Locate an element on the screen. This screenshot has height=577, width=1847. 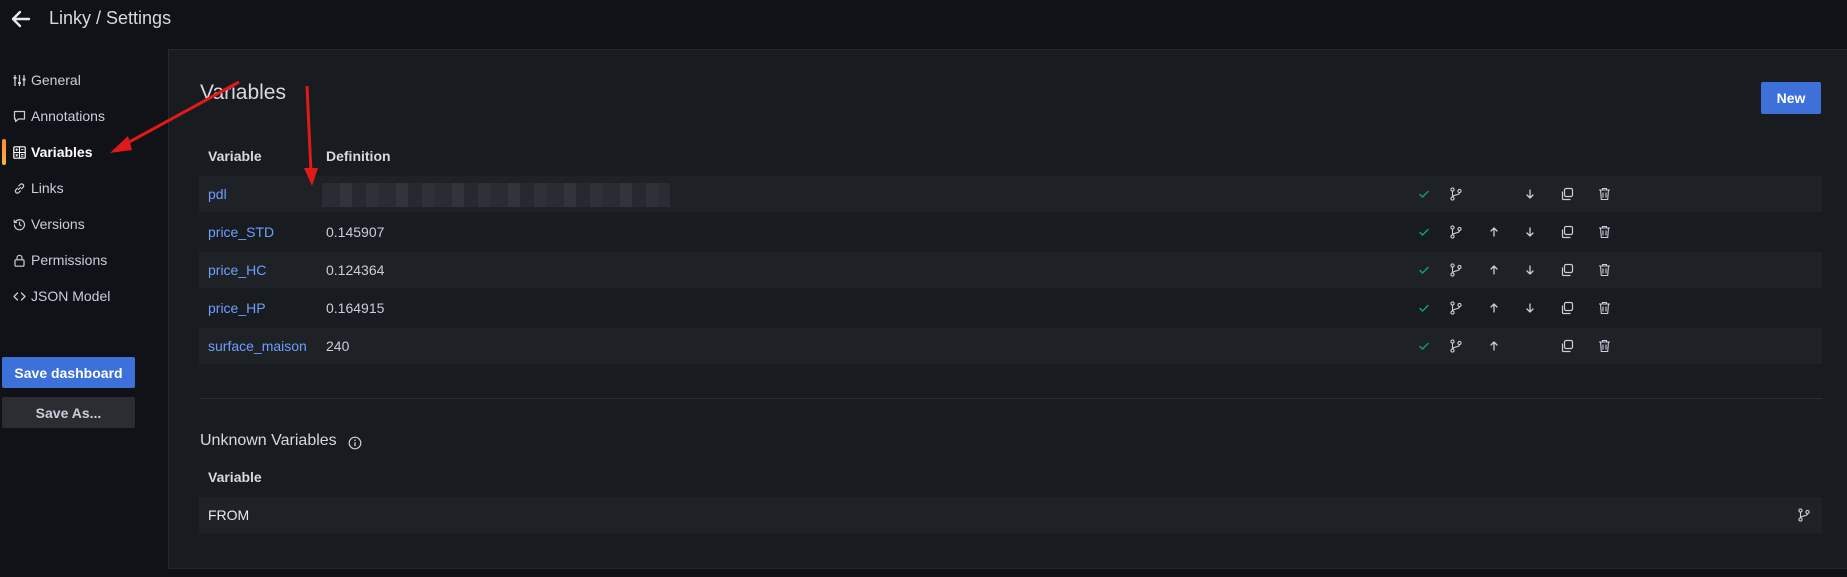
sidebar-item-label: JSON Model is located at coordinates (71, 296).